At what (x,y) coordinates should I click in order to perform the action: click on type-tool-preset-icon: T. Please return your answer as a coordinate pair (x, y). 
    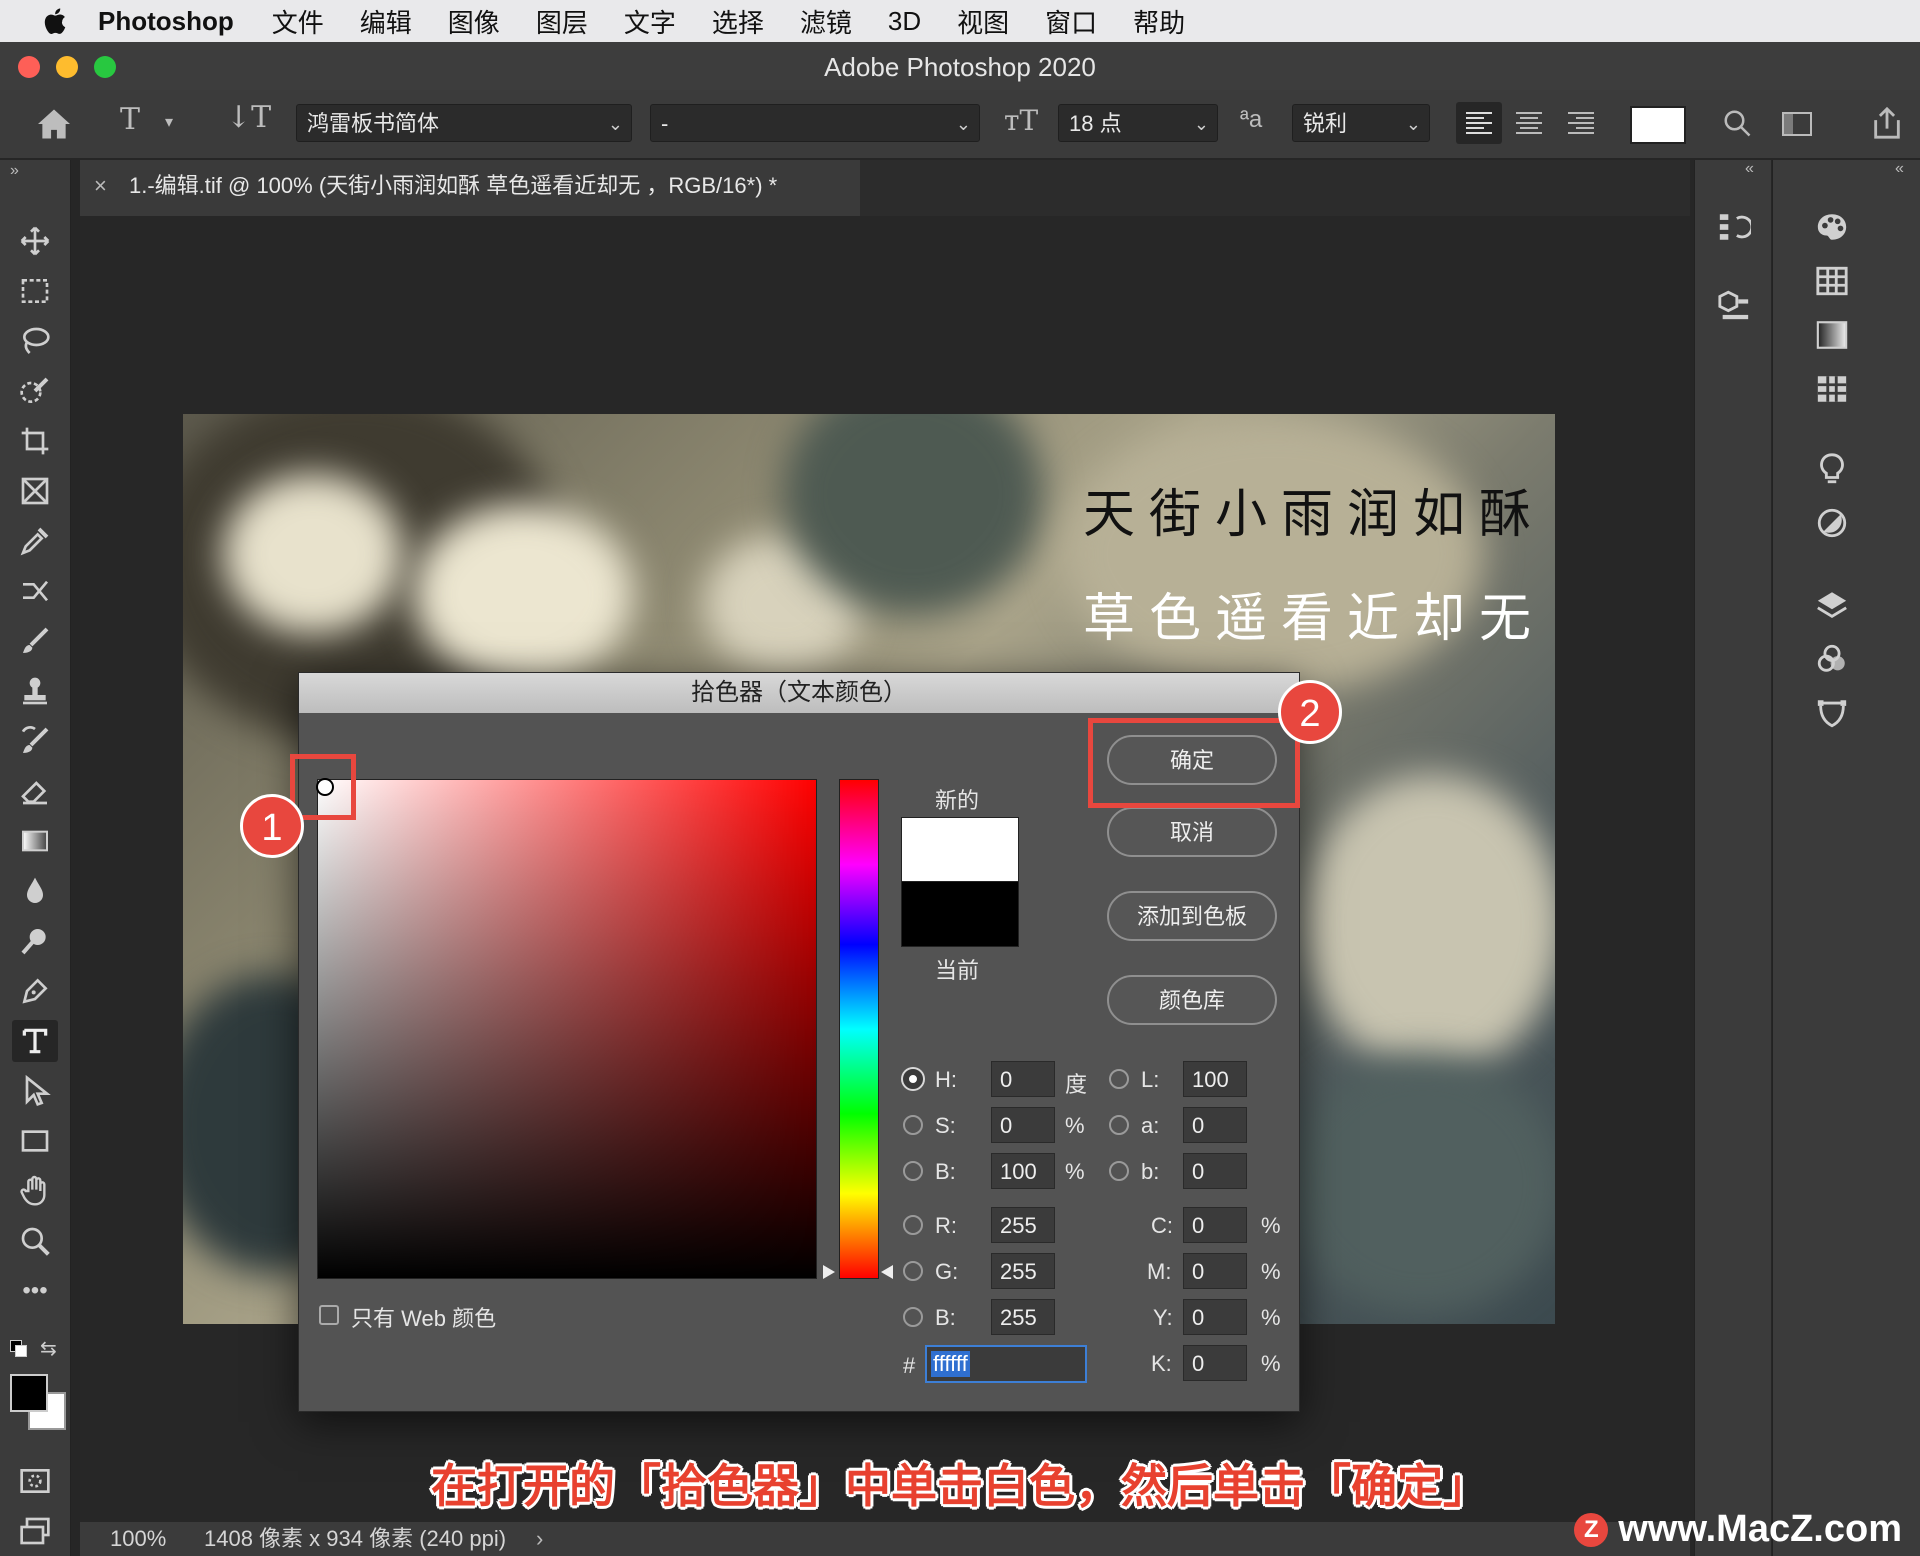
    Looking at the image, I should click on (130, 119).